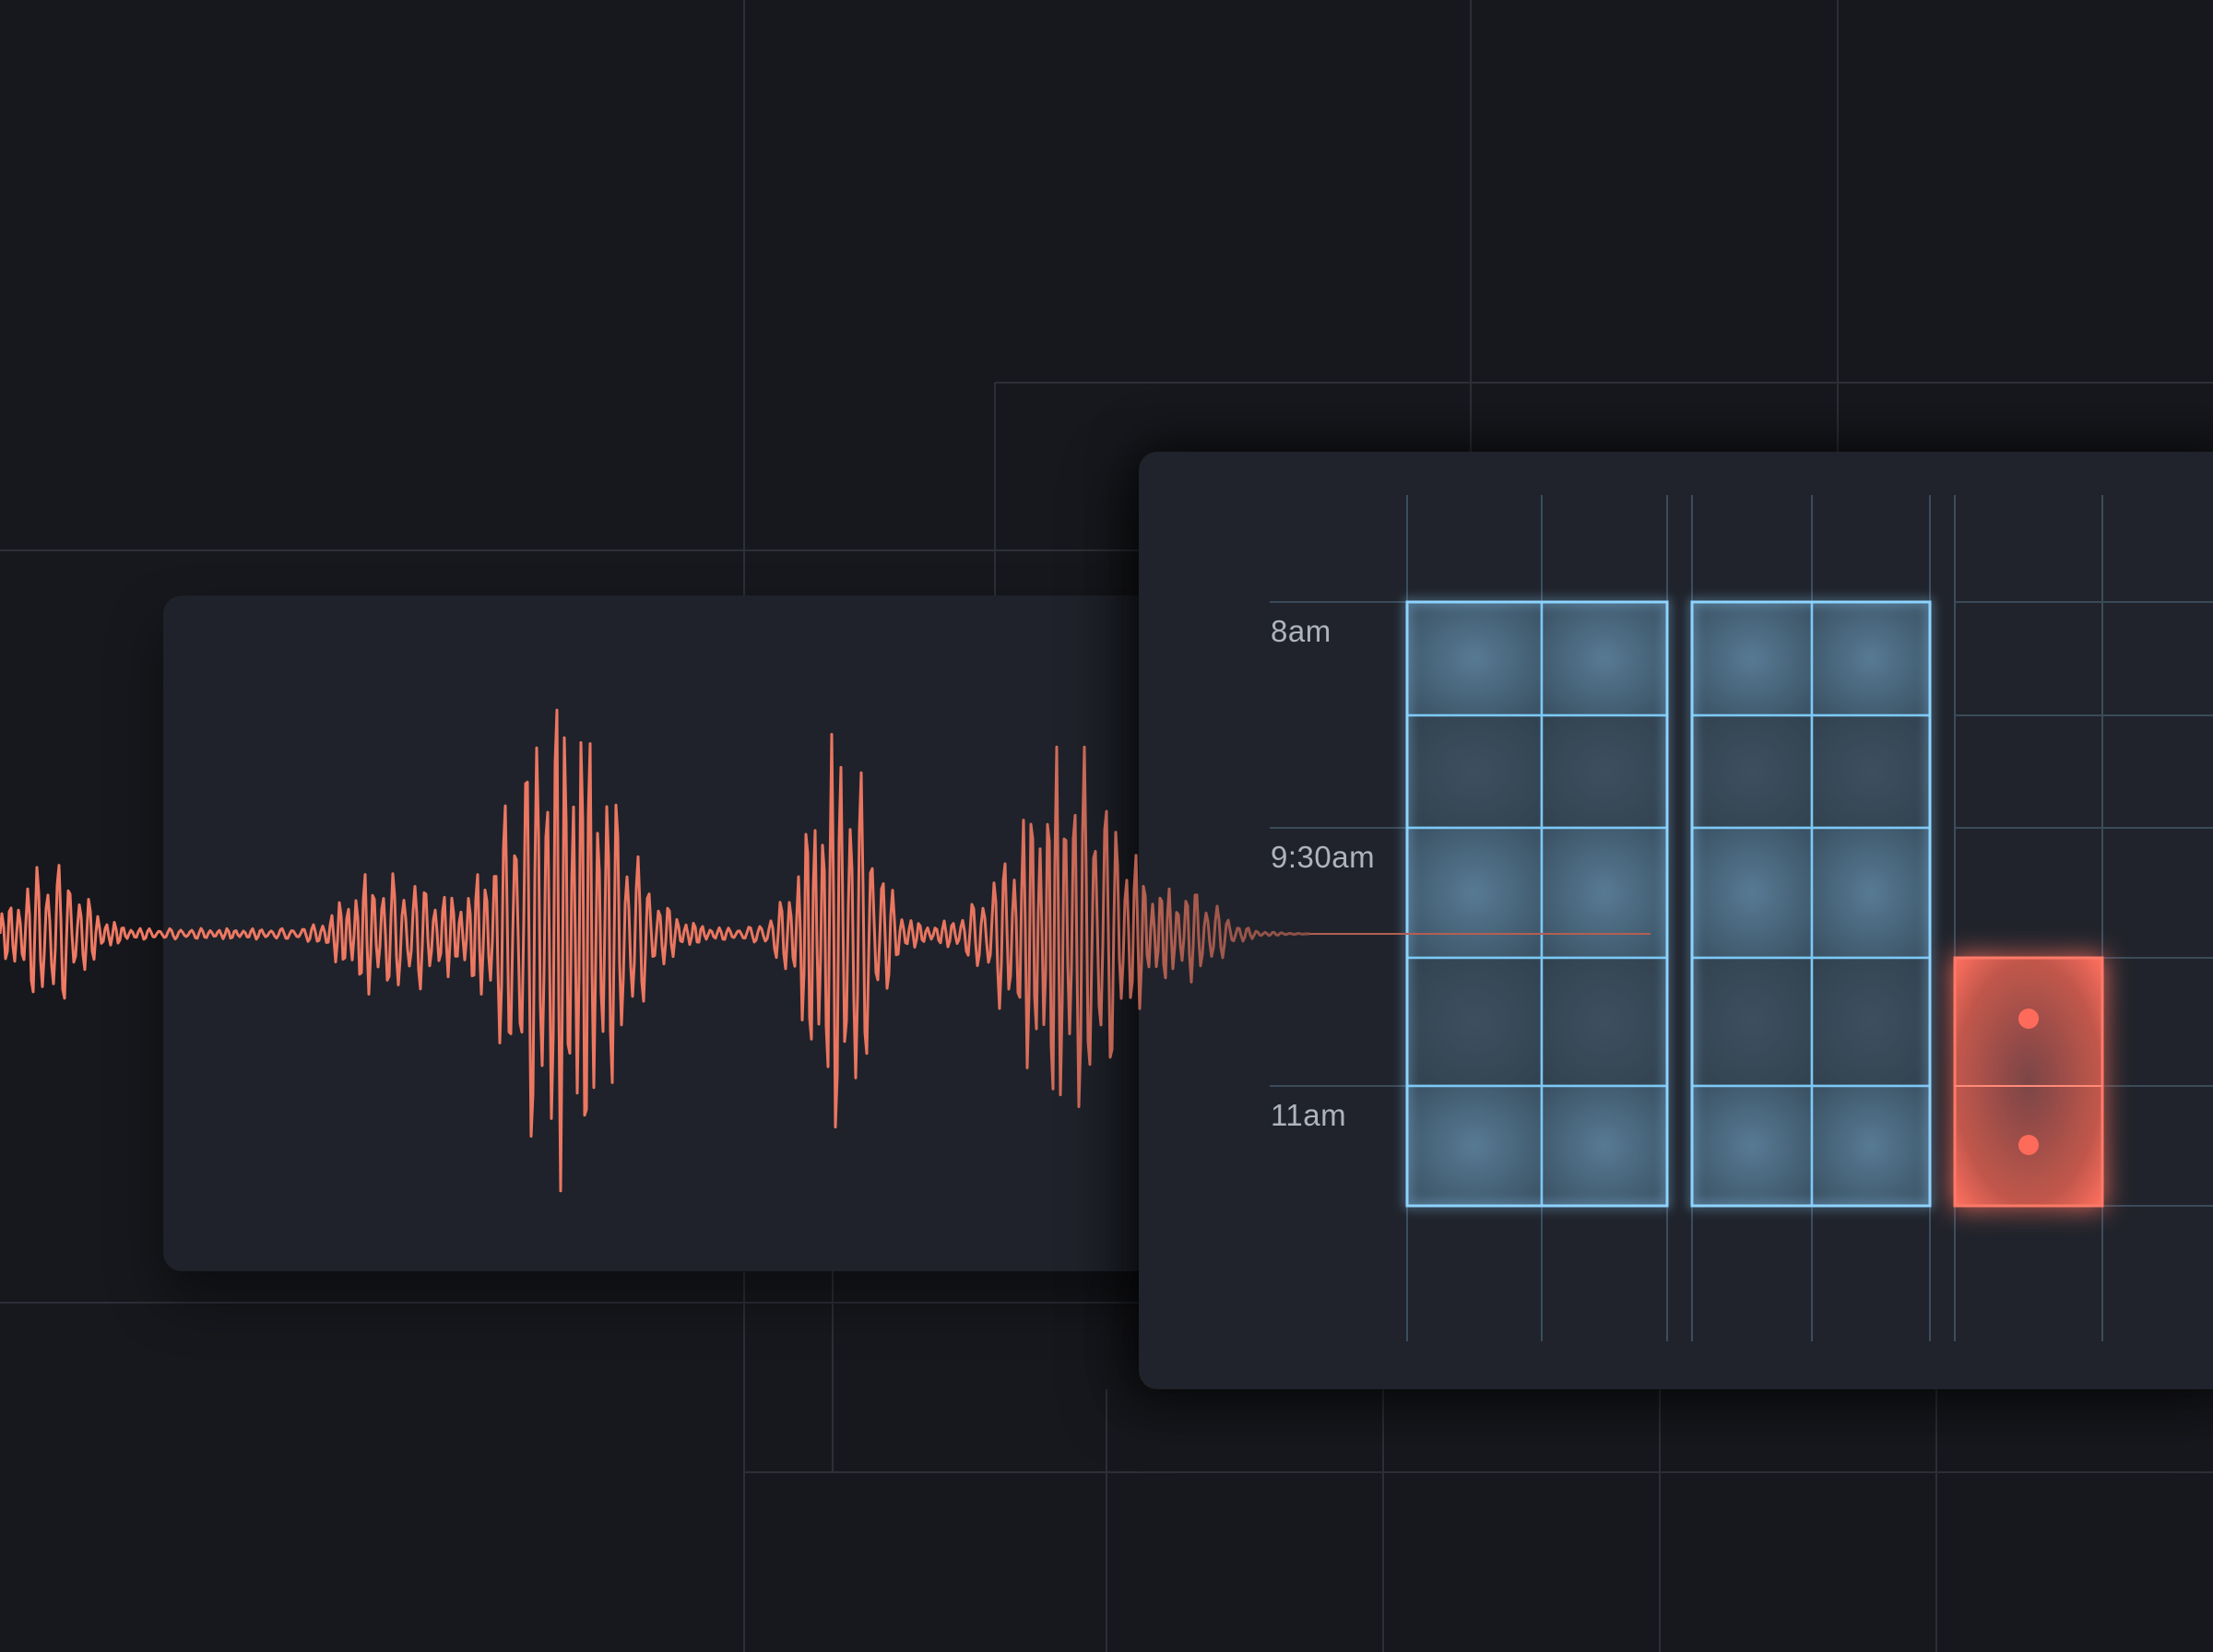 This screenshot has height=1652, width=2213. Describe the element at coordinates (1301, 631) in the screenshot. I see `time-label-8am: 8am` at that location.